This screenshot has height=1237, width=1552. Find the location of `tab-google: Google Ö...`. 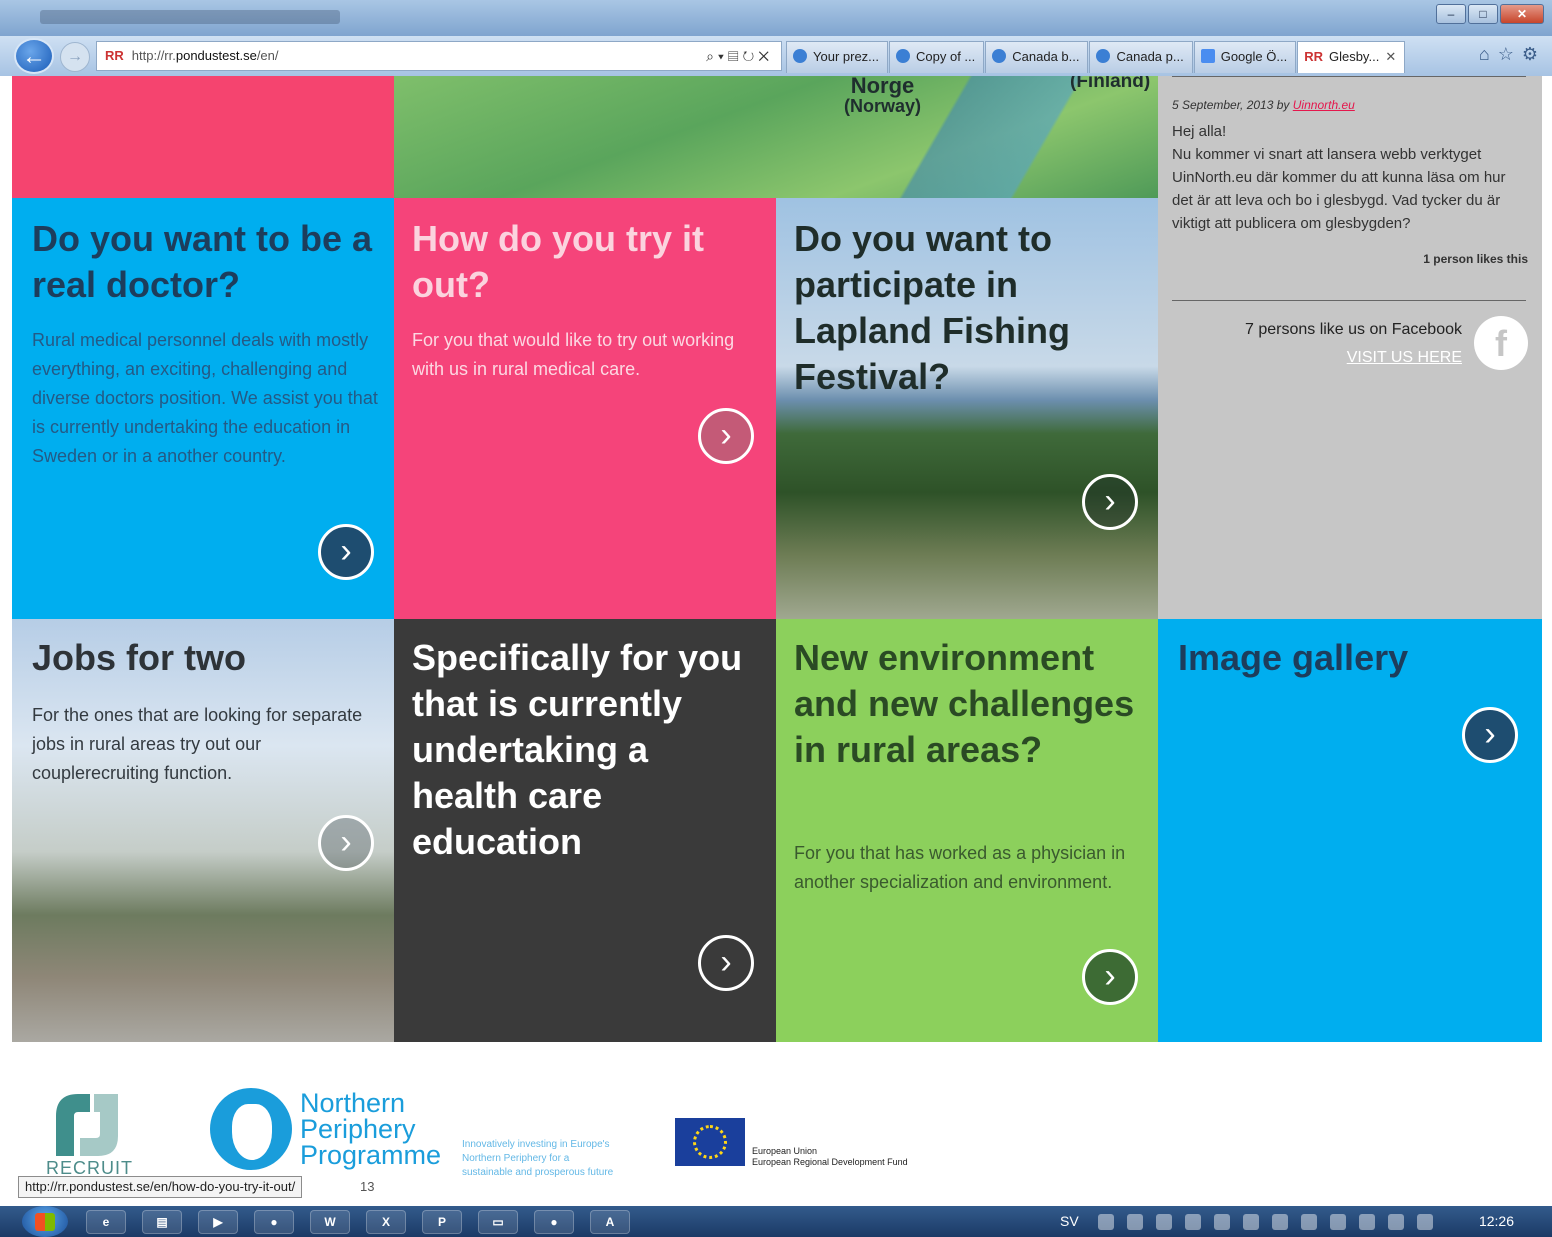

tab-google: Google Ö... is located at coordinates (1245, 57).